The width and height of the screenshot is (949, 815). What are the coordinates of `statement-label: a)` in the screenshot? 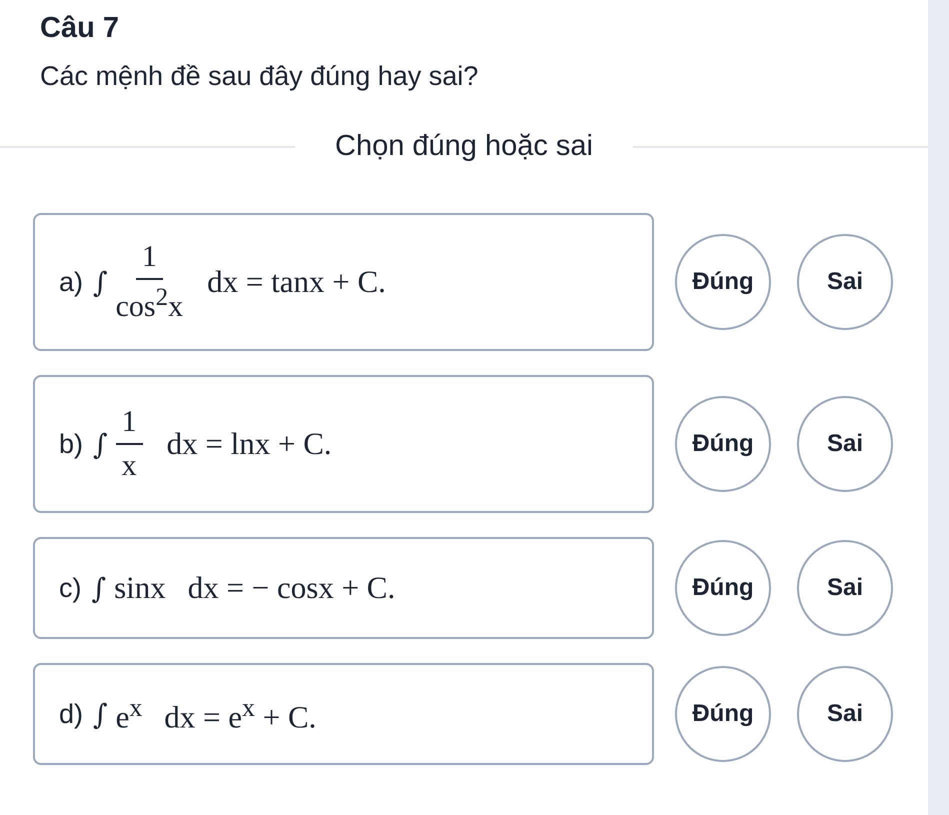 It's located at (71, 282).